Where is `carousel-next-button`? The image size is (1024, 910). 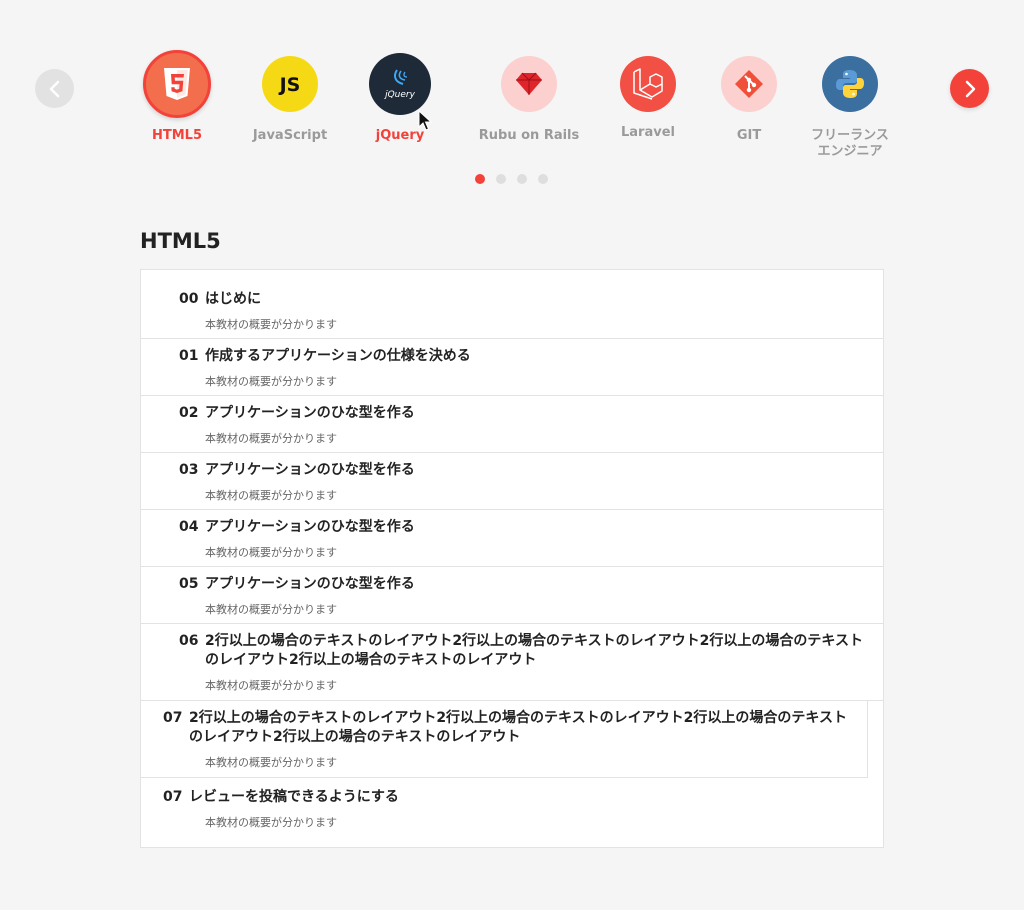
carousel-next-button is located at coordinates (969, 88).